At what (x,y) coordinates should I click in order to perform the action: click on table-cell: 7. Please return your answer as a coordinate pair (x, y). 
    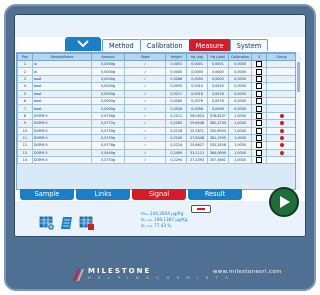
    Looking at the image, I should click on (25, 108).